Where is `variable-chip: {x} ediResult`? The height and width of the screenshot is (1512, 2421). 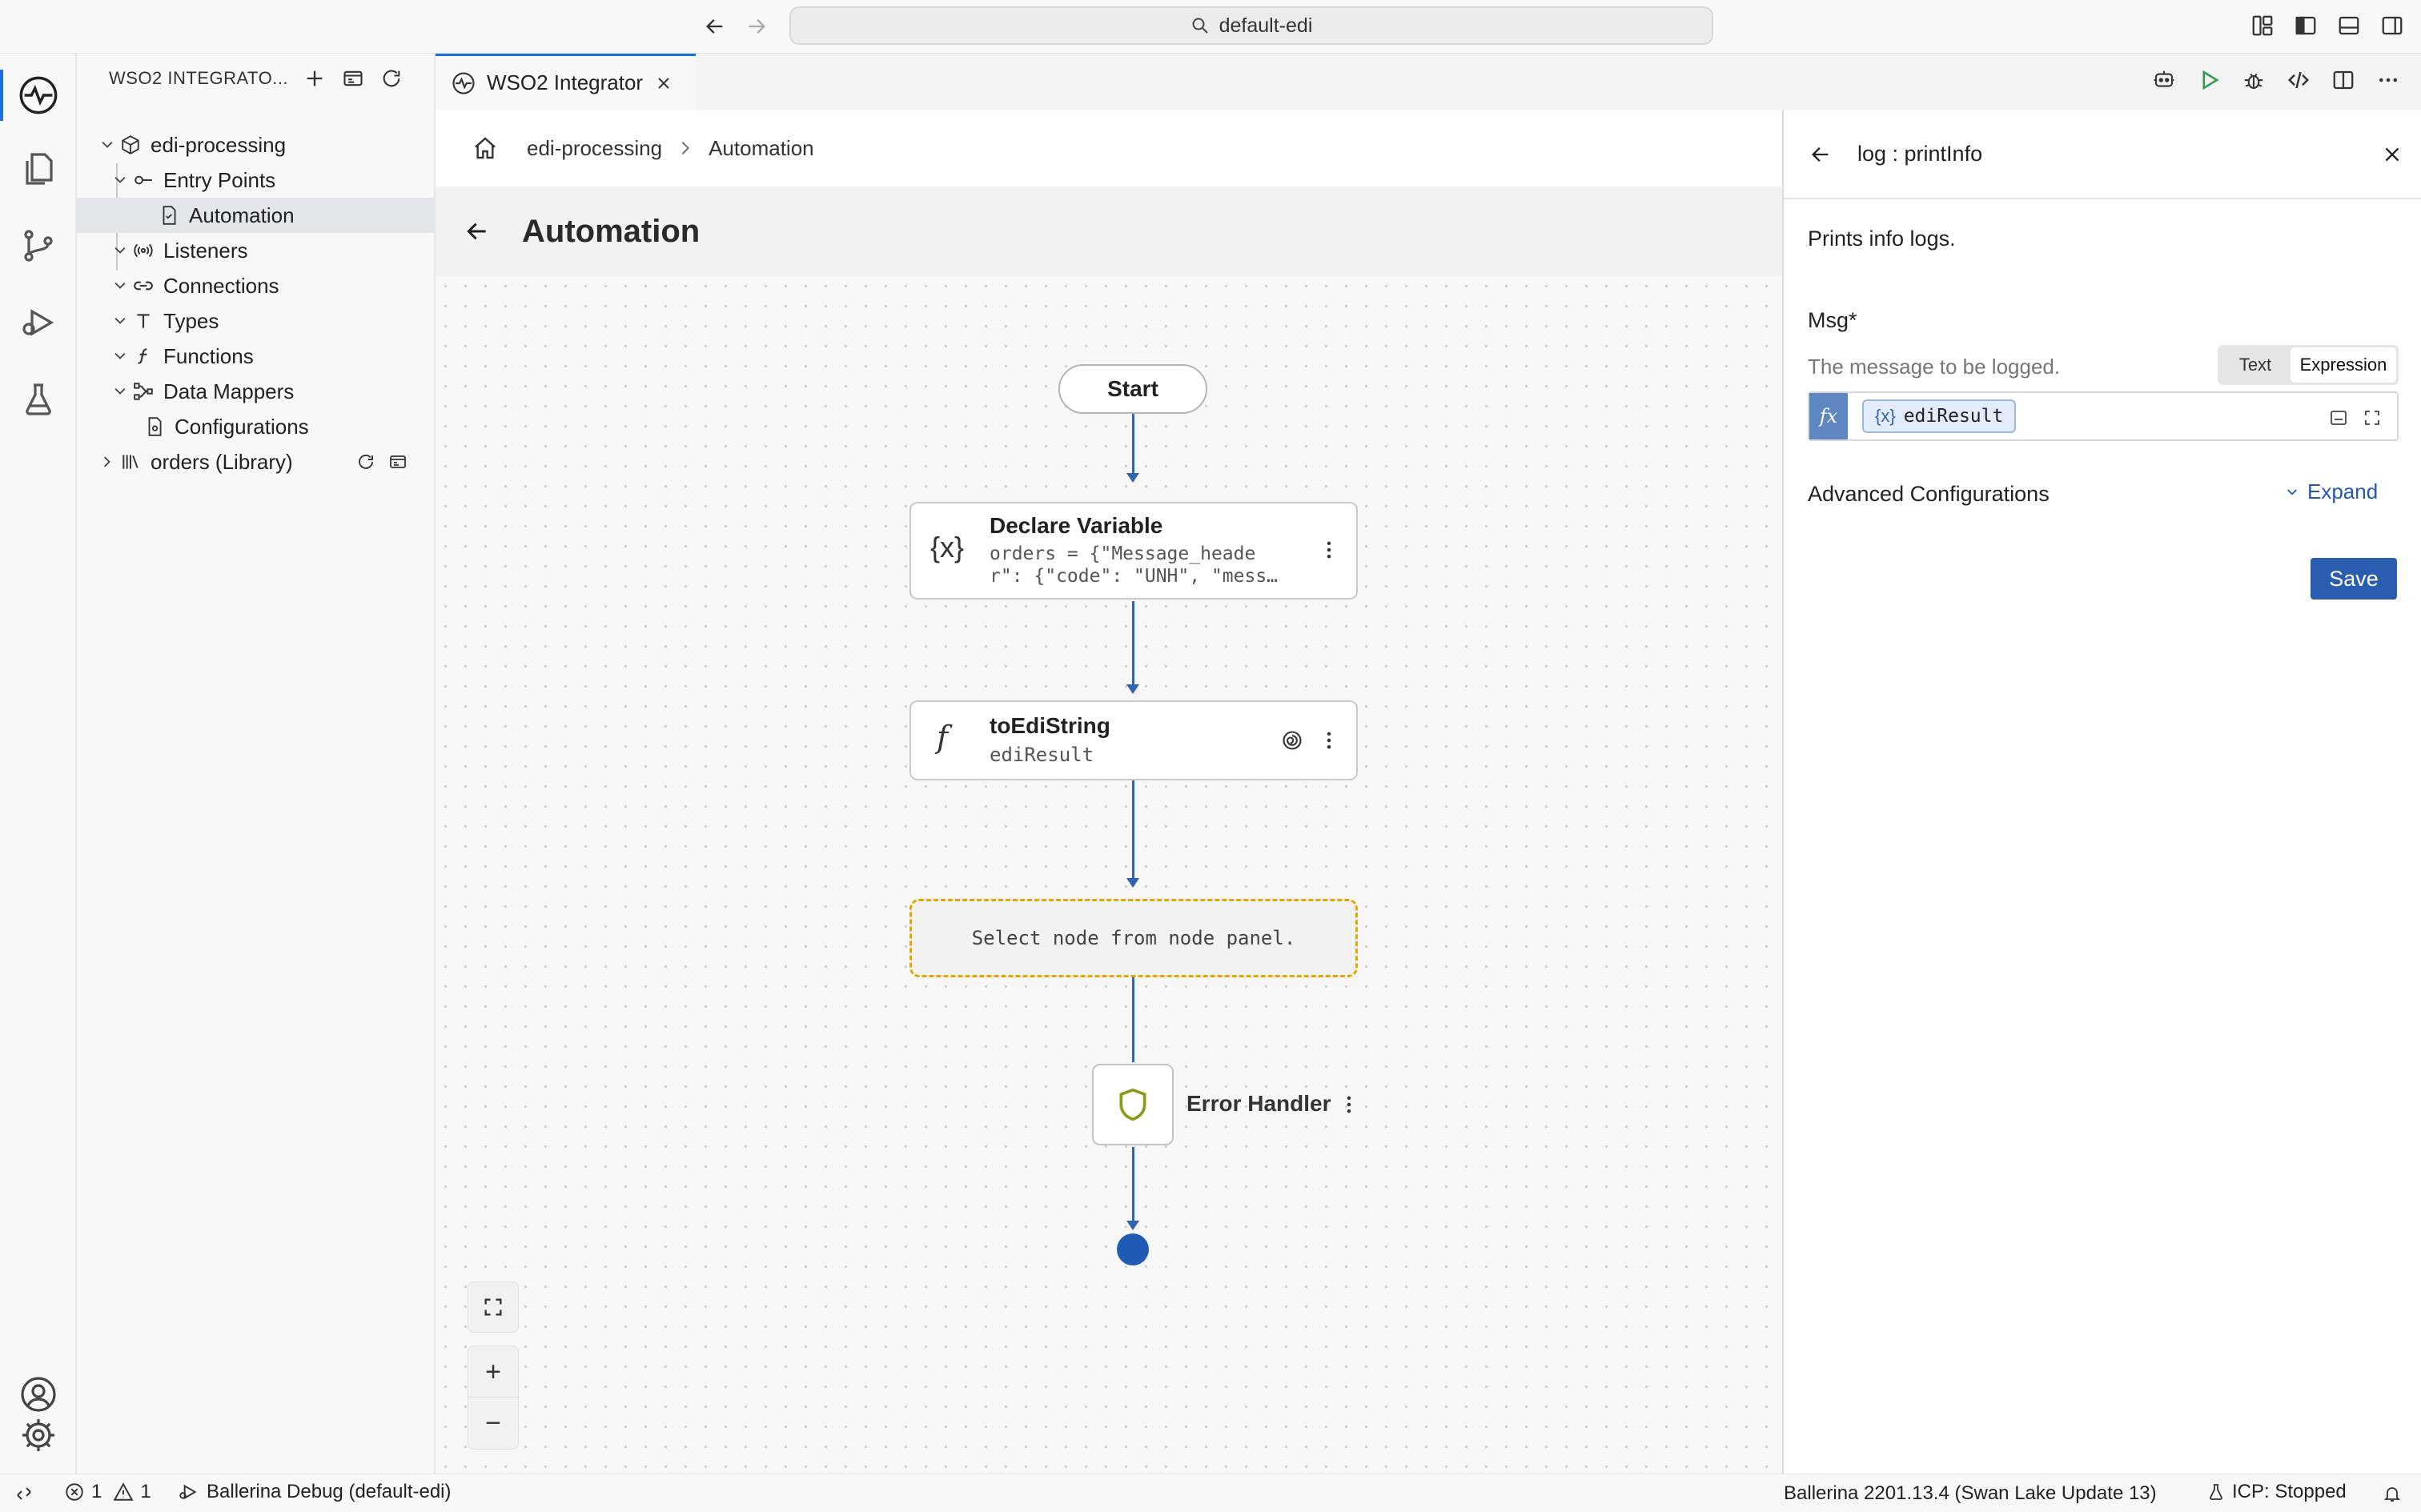
variable-chip: {x} ediResult is located at coordinates (1940, 416).